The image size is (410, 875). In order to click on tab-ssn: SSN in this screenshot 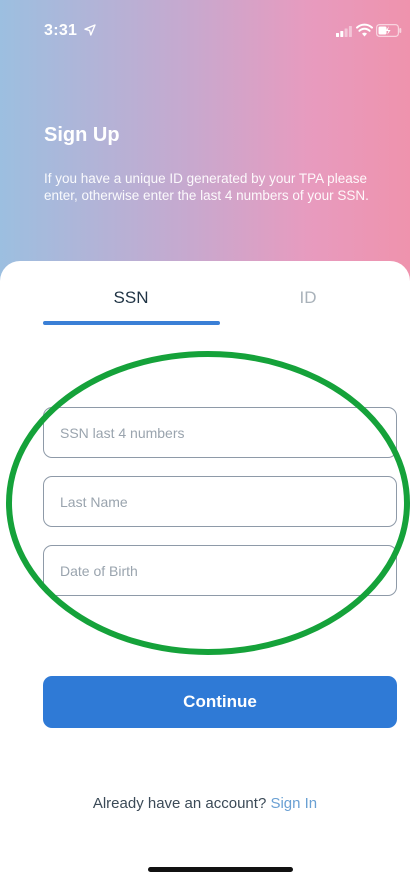, I will do `click(131, 298)`.